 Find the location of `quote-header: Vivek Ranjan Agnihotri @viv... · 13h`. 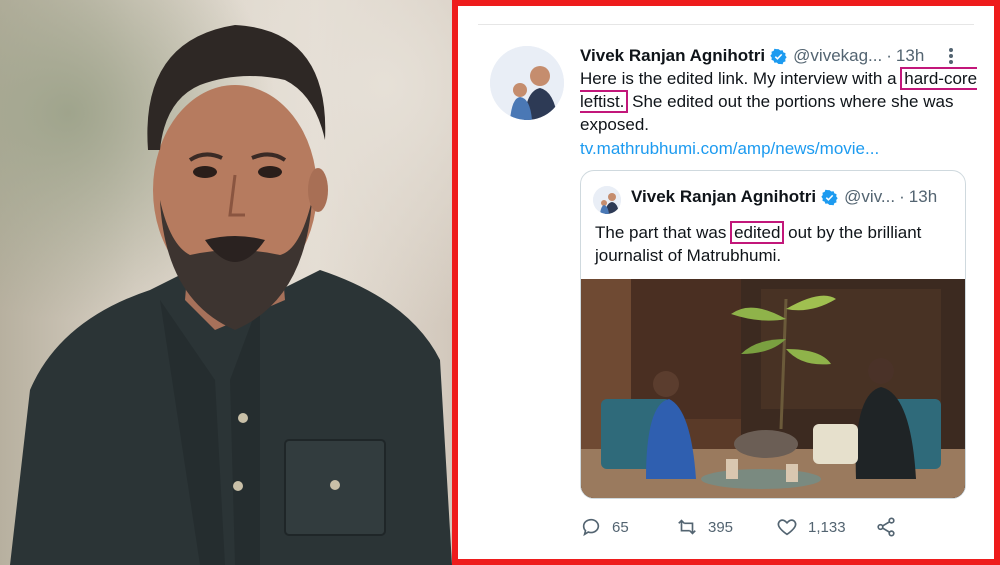

quote-header: Vivek Ranjan Agnihotri @viv... · 13h is located at coordinates (784, 197).